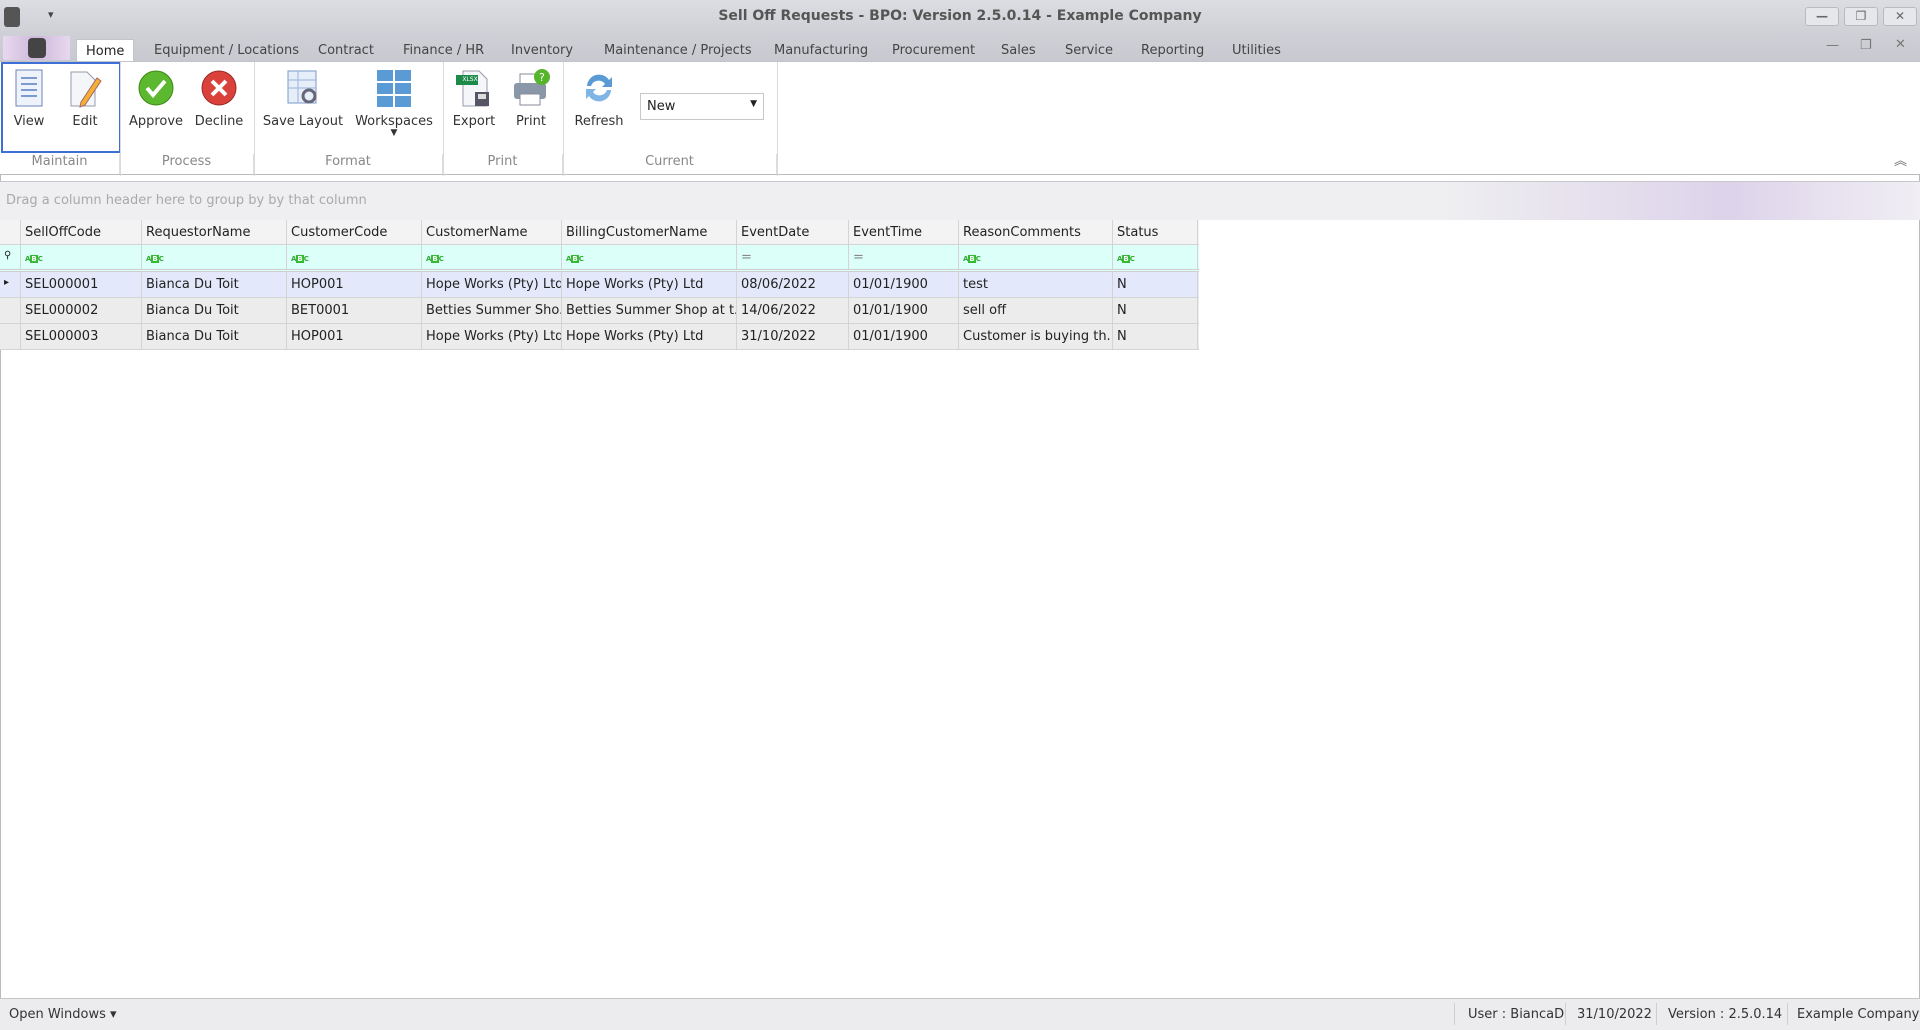 The width and height of the screenshot is (1920, 1030). I want to click on filter-cell-billingcustomername: ABC, so click(649, 257).